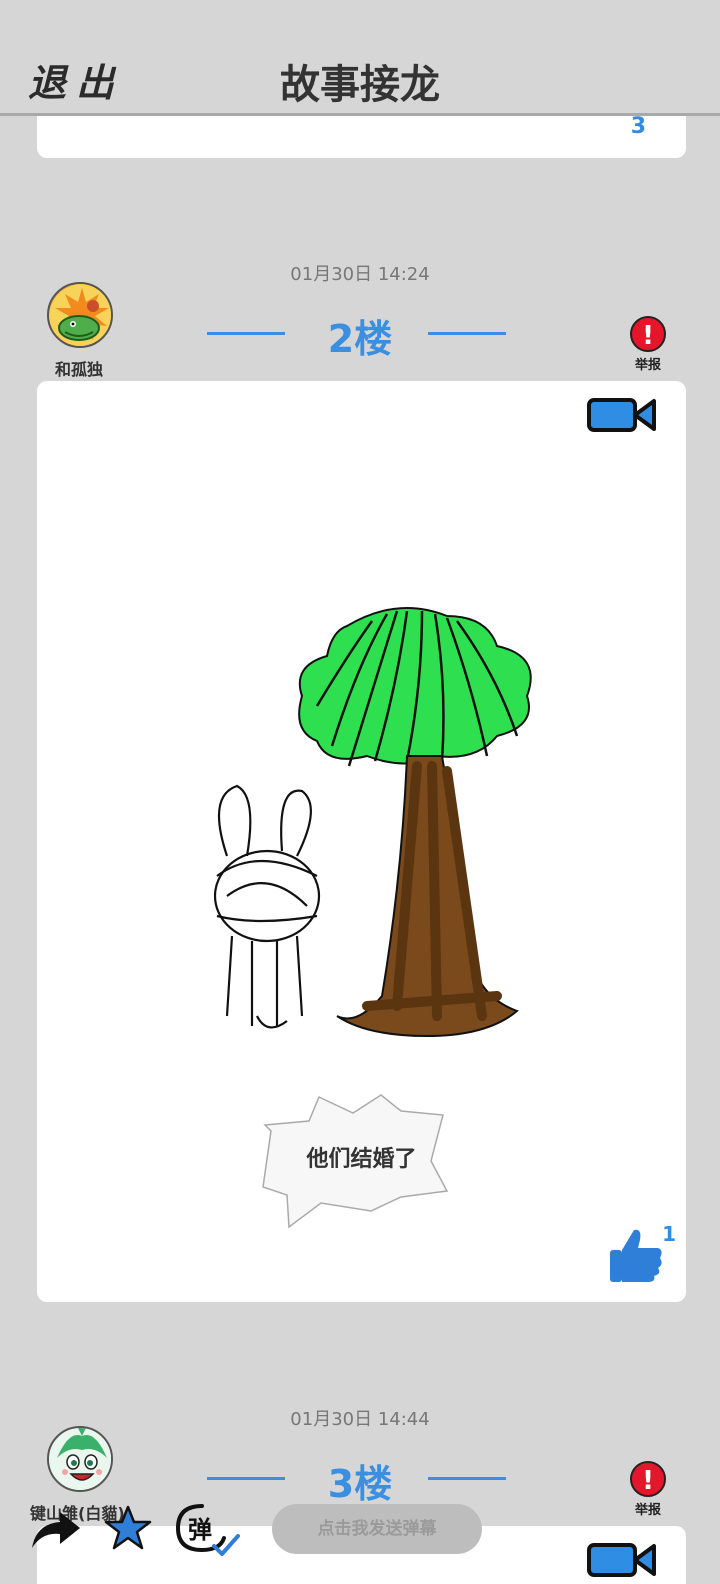 The height and width of the screenshot is (1584, 720). Describe the element at coordinates (669, 1234) in the screenshot. I see `like-count: 1` at that location.